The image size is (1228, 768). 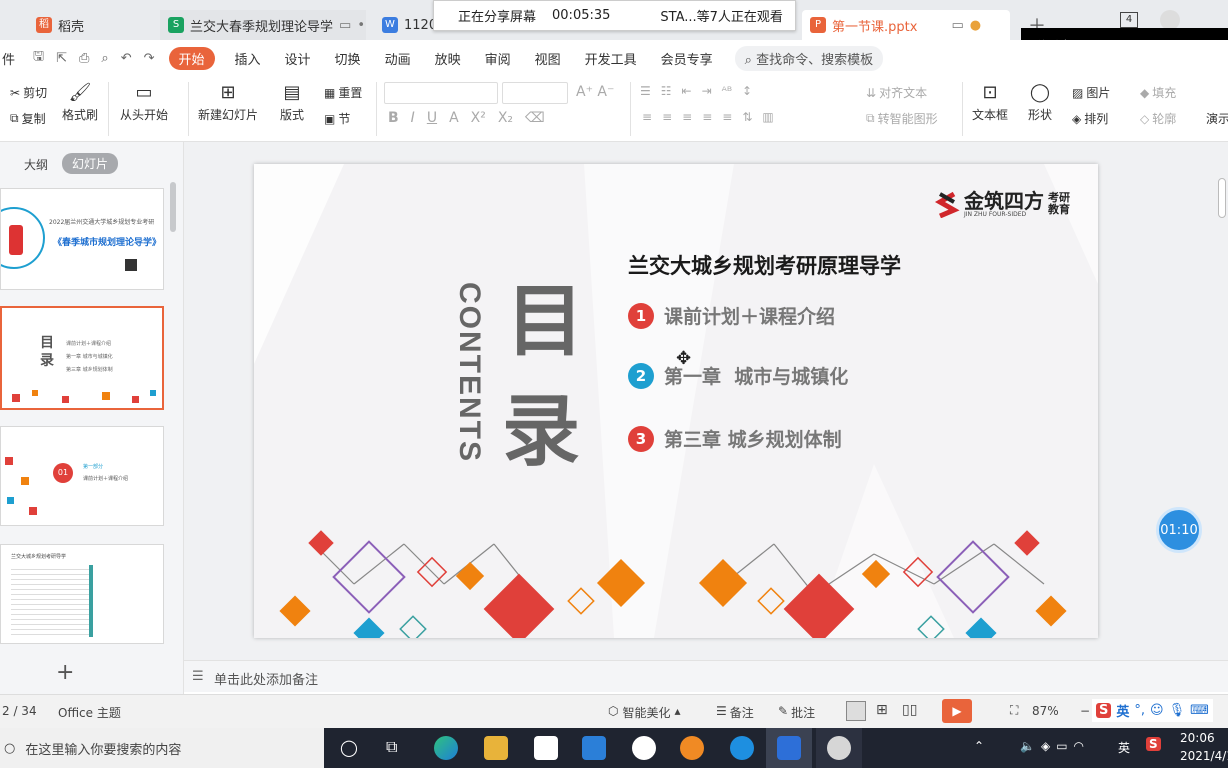 I want to click on system-tray: 🔈 ◈ ▭ ◠, so click(x=1052, y=746).